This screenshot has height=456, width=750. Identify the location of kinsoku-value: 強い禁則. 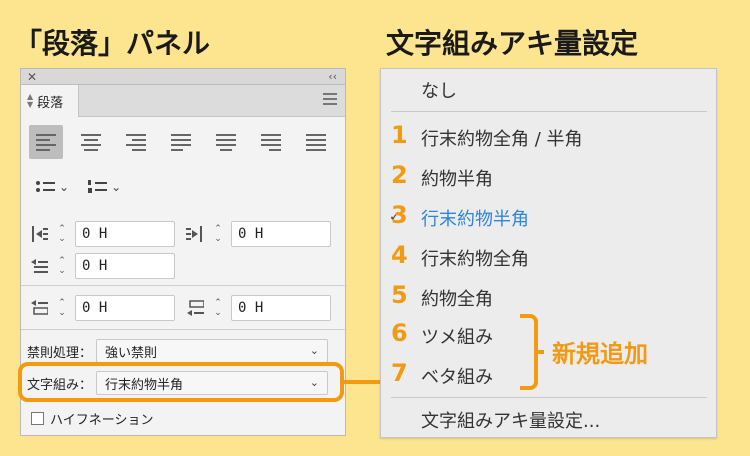
(131, 353).